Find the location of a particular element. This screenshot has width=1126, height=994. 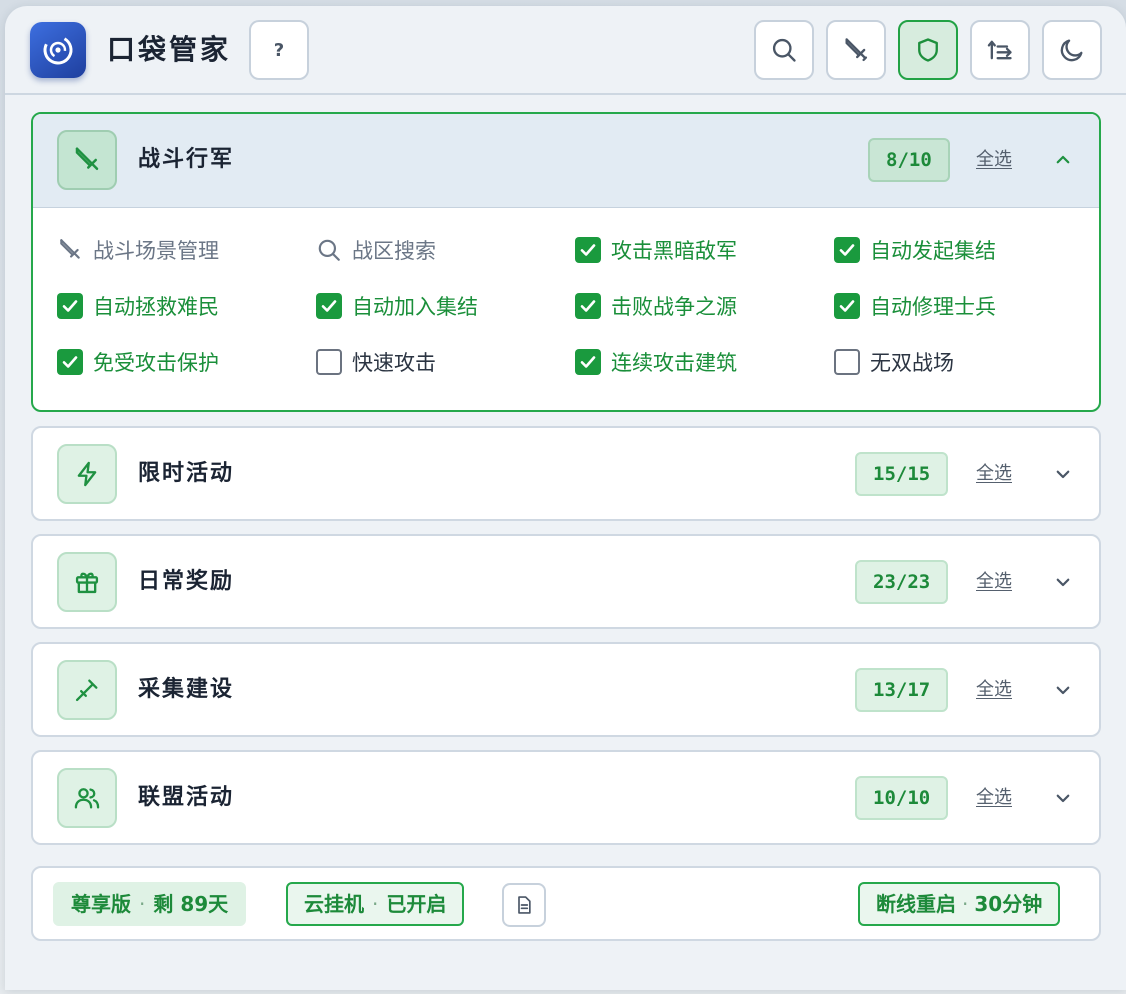

section-battle-toggle is located at coordinates (1063, 160).